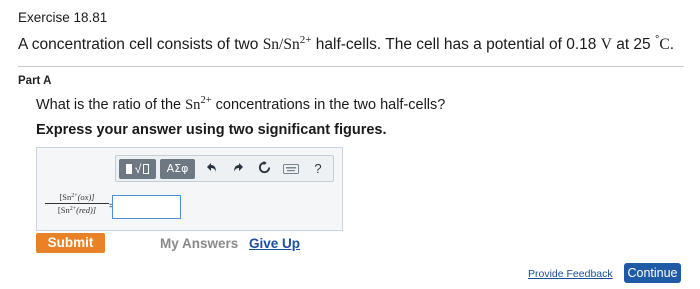 This screenshot has width=700, height=289. Describe the element at coordinates (633, 44) in the screenshot. I see `problem-text-temperature: at 25` at that location.